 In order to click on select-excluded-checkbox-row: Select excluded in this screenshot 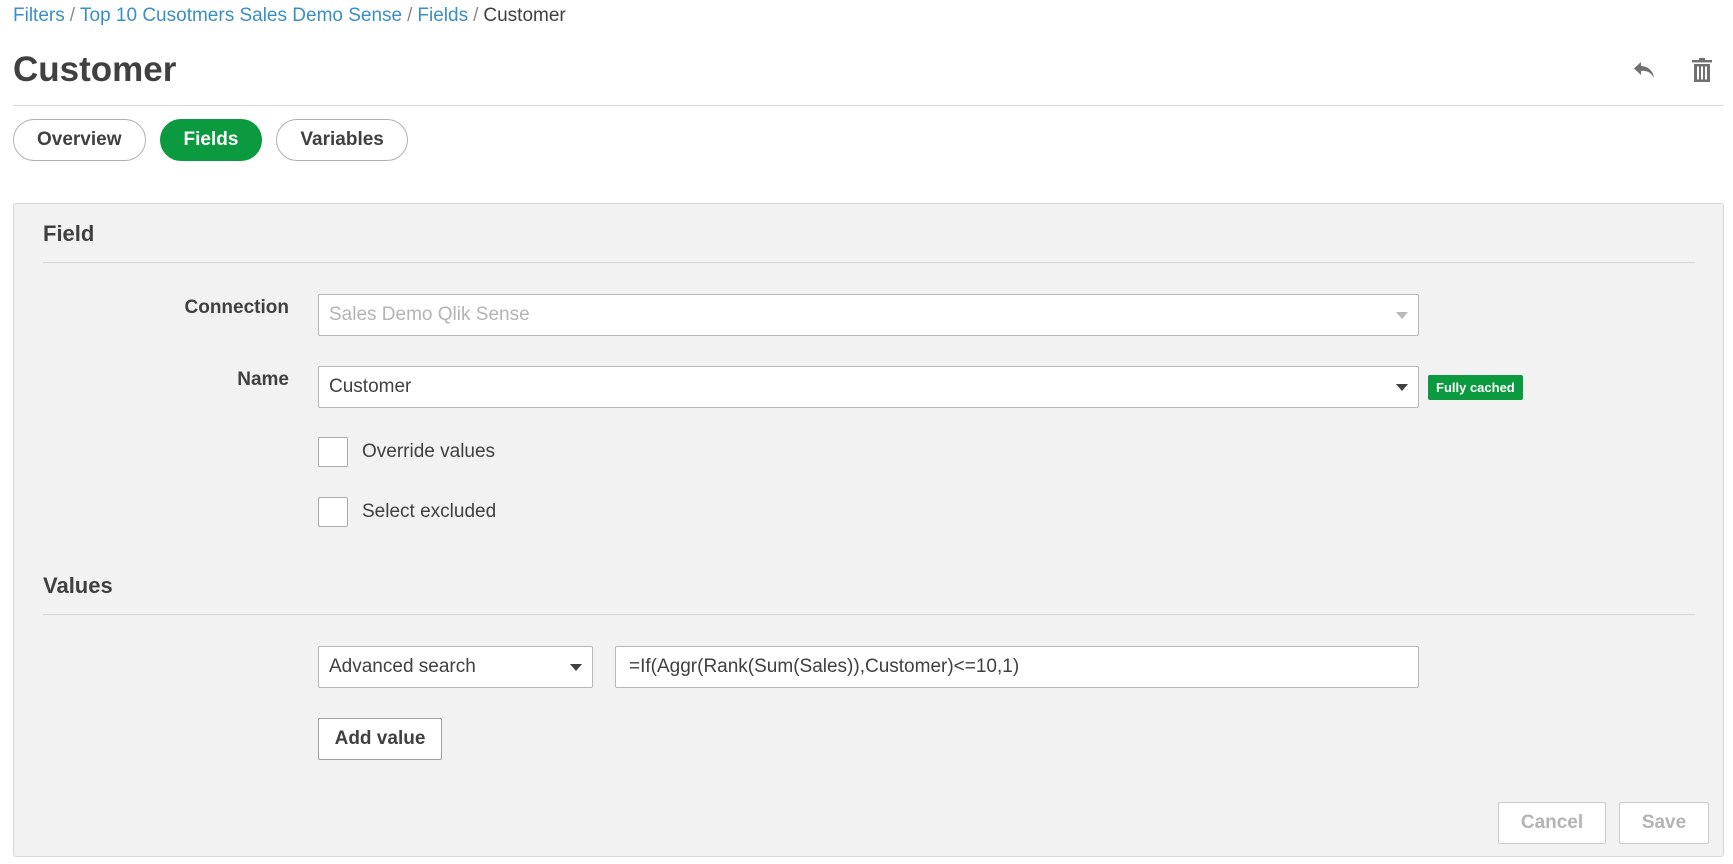, I will do `click(407, 512)`.